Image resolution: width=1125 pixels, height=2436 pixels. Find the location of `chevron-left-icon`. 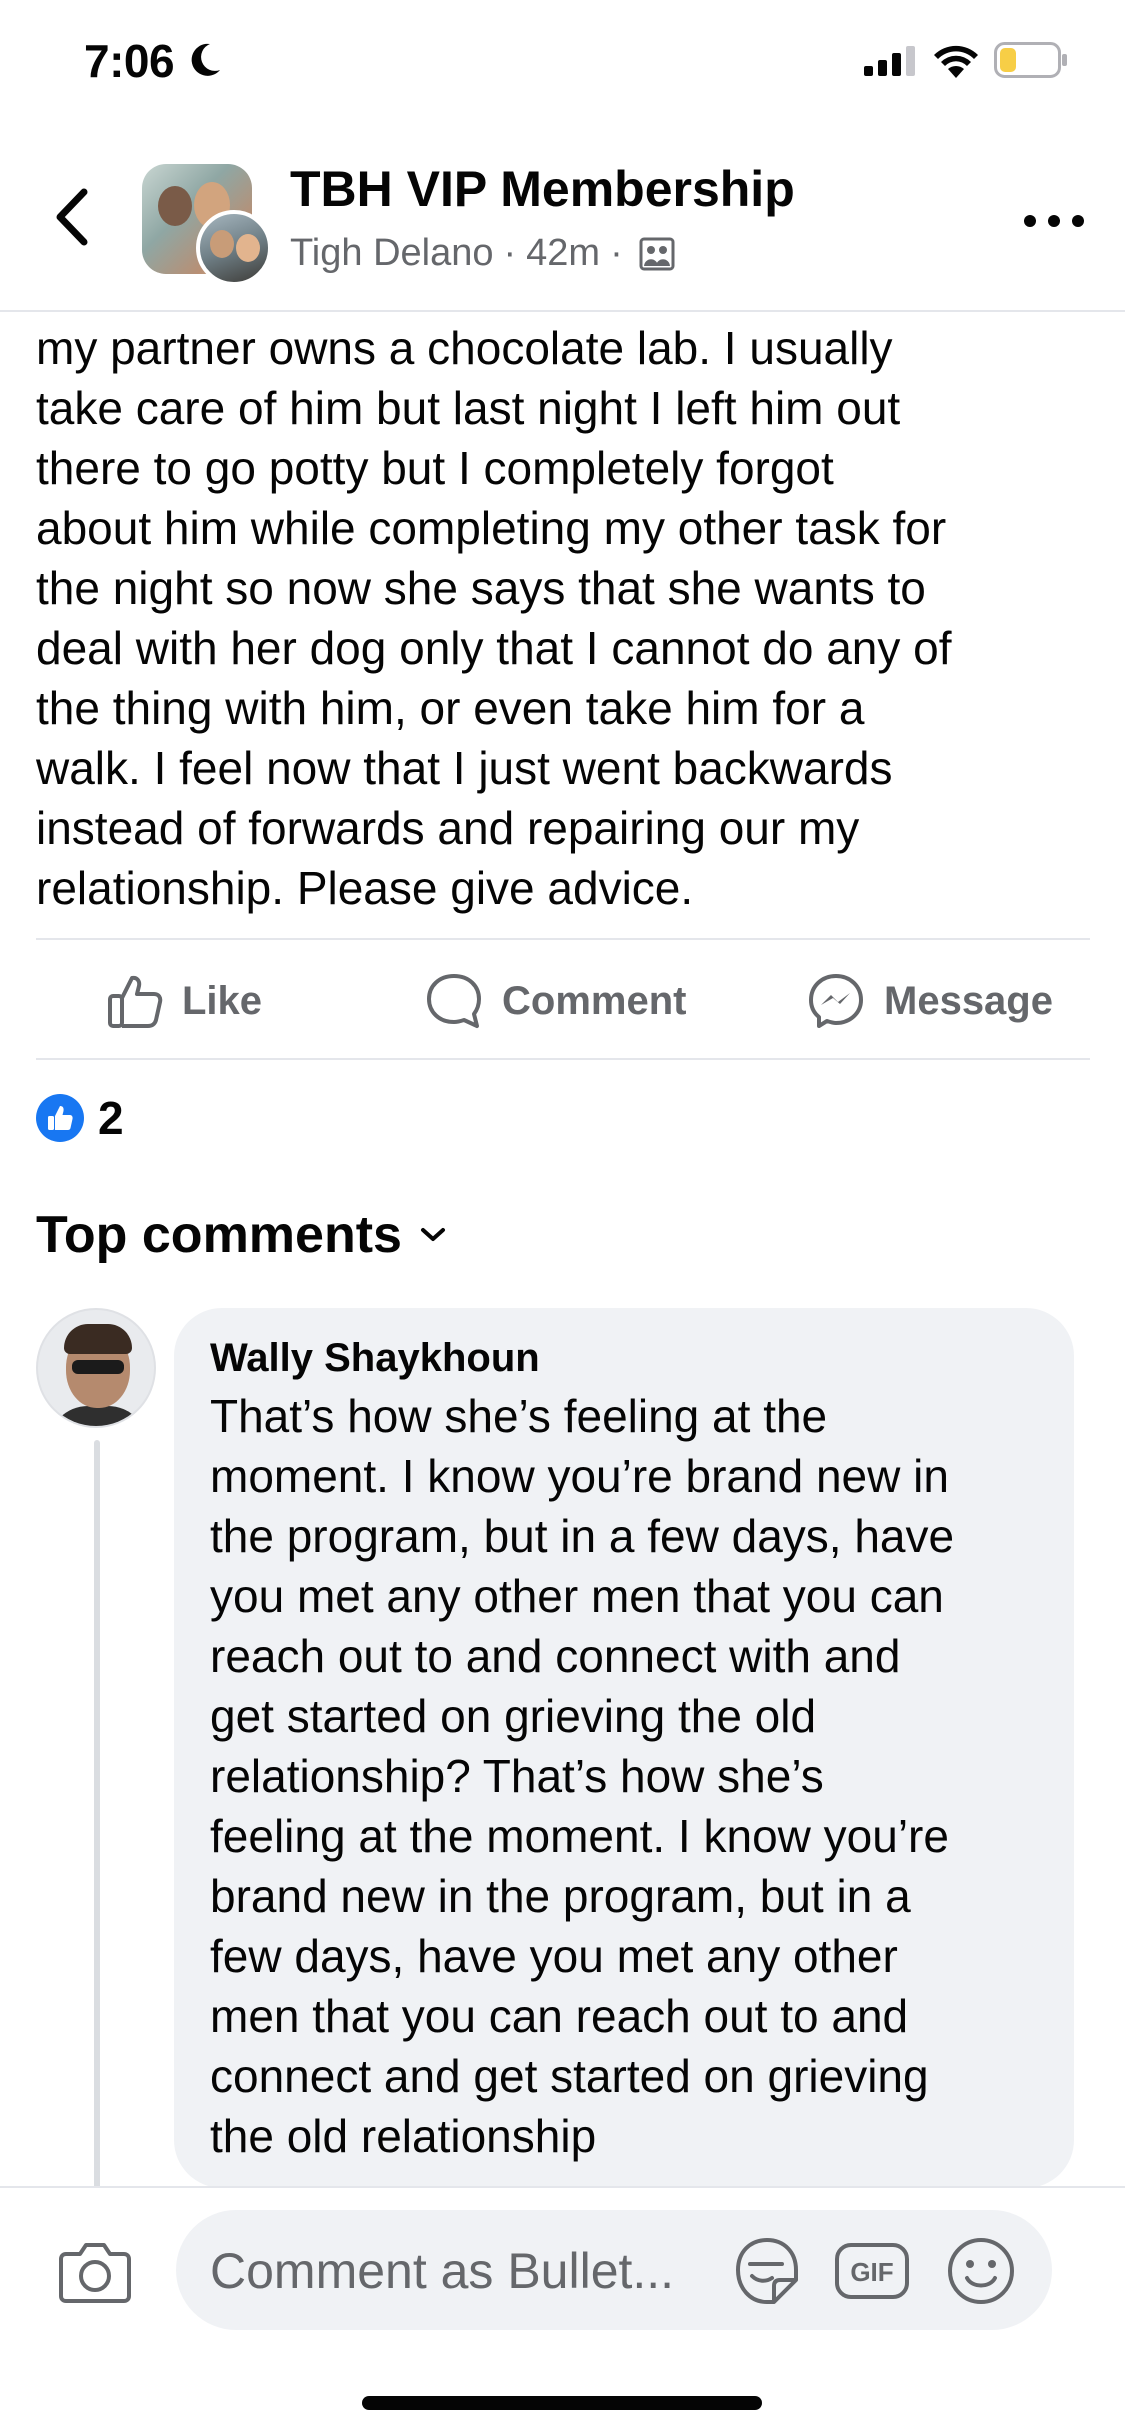

chevron-left-icon is located at coordinates (72, 217).